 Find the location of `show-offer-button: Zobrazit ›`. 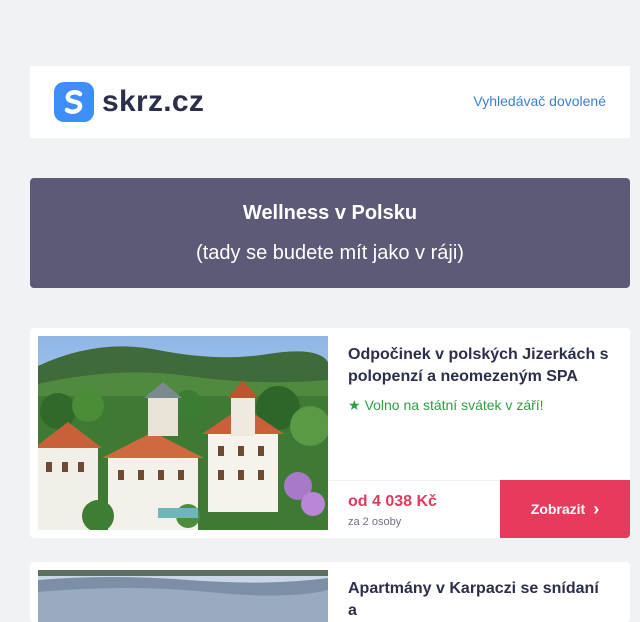

show-offer-button: Zobrazit › is located at coordinates (565, 509).